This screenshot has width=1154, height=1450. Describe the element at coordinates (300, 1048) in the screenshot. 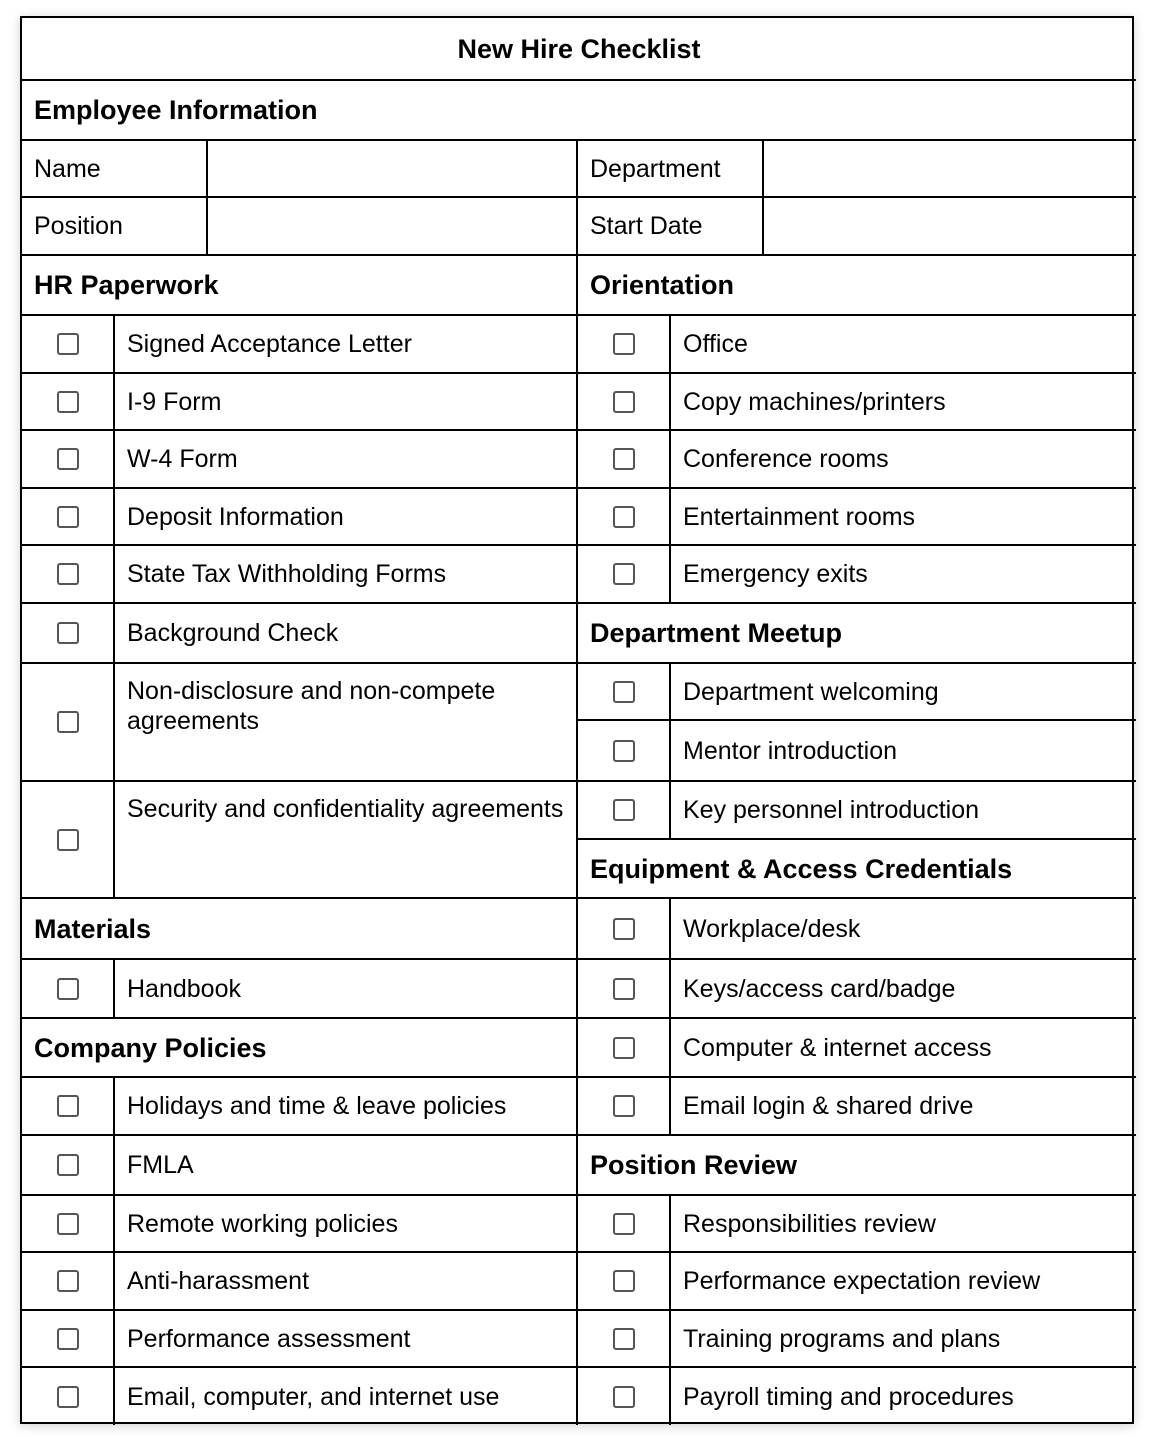

I see `section-heading-company-policies: Company Policies` at that location.